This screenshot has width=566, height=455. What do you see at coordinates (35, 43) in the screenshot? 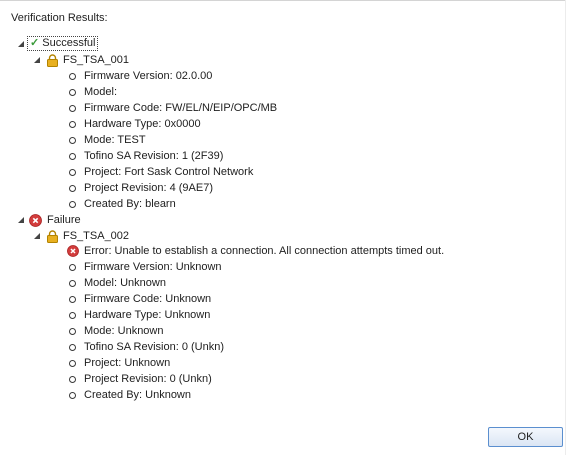
I see `check-icon: ✓` at bounding box center [35, 43].